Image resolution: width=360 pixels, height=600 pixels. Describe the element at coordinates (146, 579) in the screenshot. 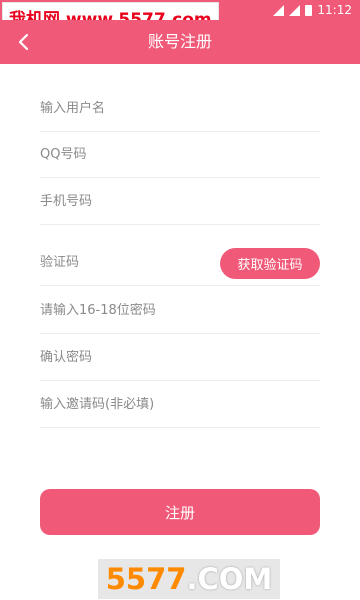

I see `watermark-number: 5577` at that location.